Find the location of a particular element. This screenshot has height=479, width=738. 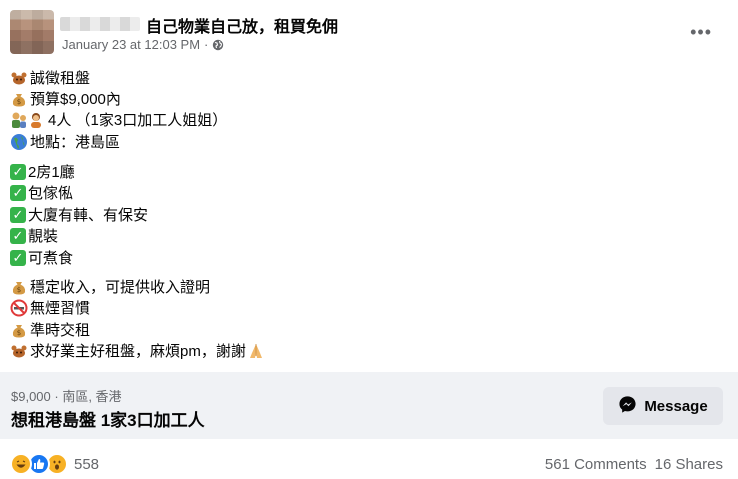

post-line-text: 求好業主好租盤，麻煩pm，謝謝 is located at coordinates (138, 351).